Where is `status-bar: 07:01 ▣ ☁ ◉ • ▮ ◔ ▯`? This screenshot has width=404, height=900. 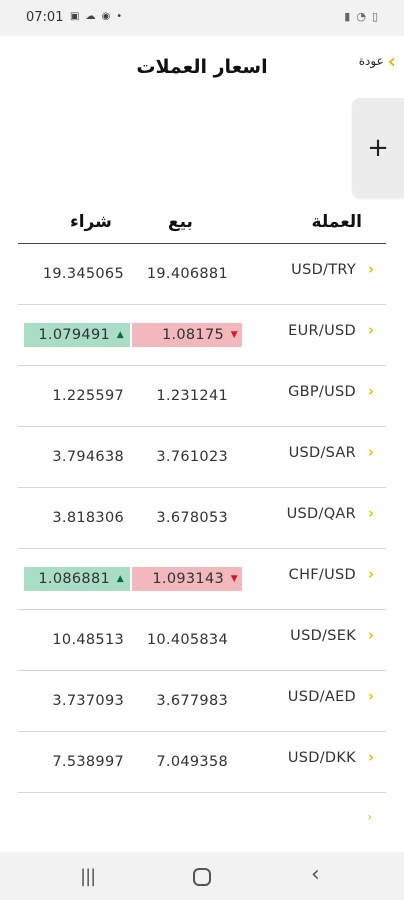
status-bar: 07:01 ▣ ☁ ◉ • ▮ ◔ ▯ is located at coordinates (202, 18).